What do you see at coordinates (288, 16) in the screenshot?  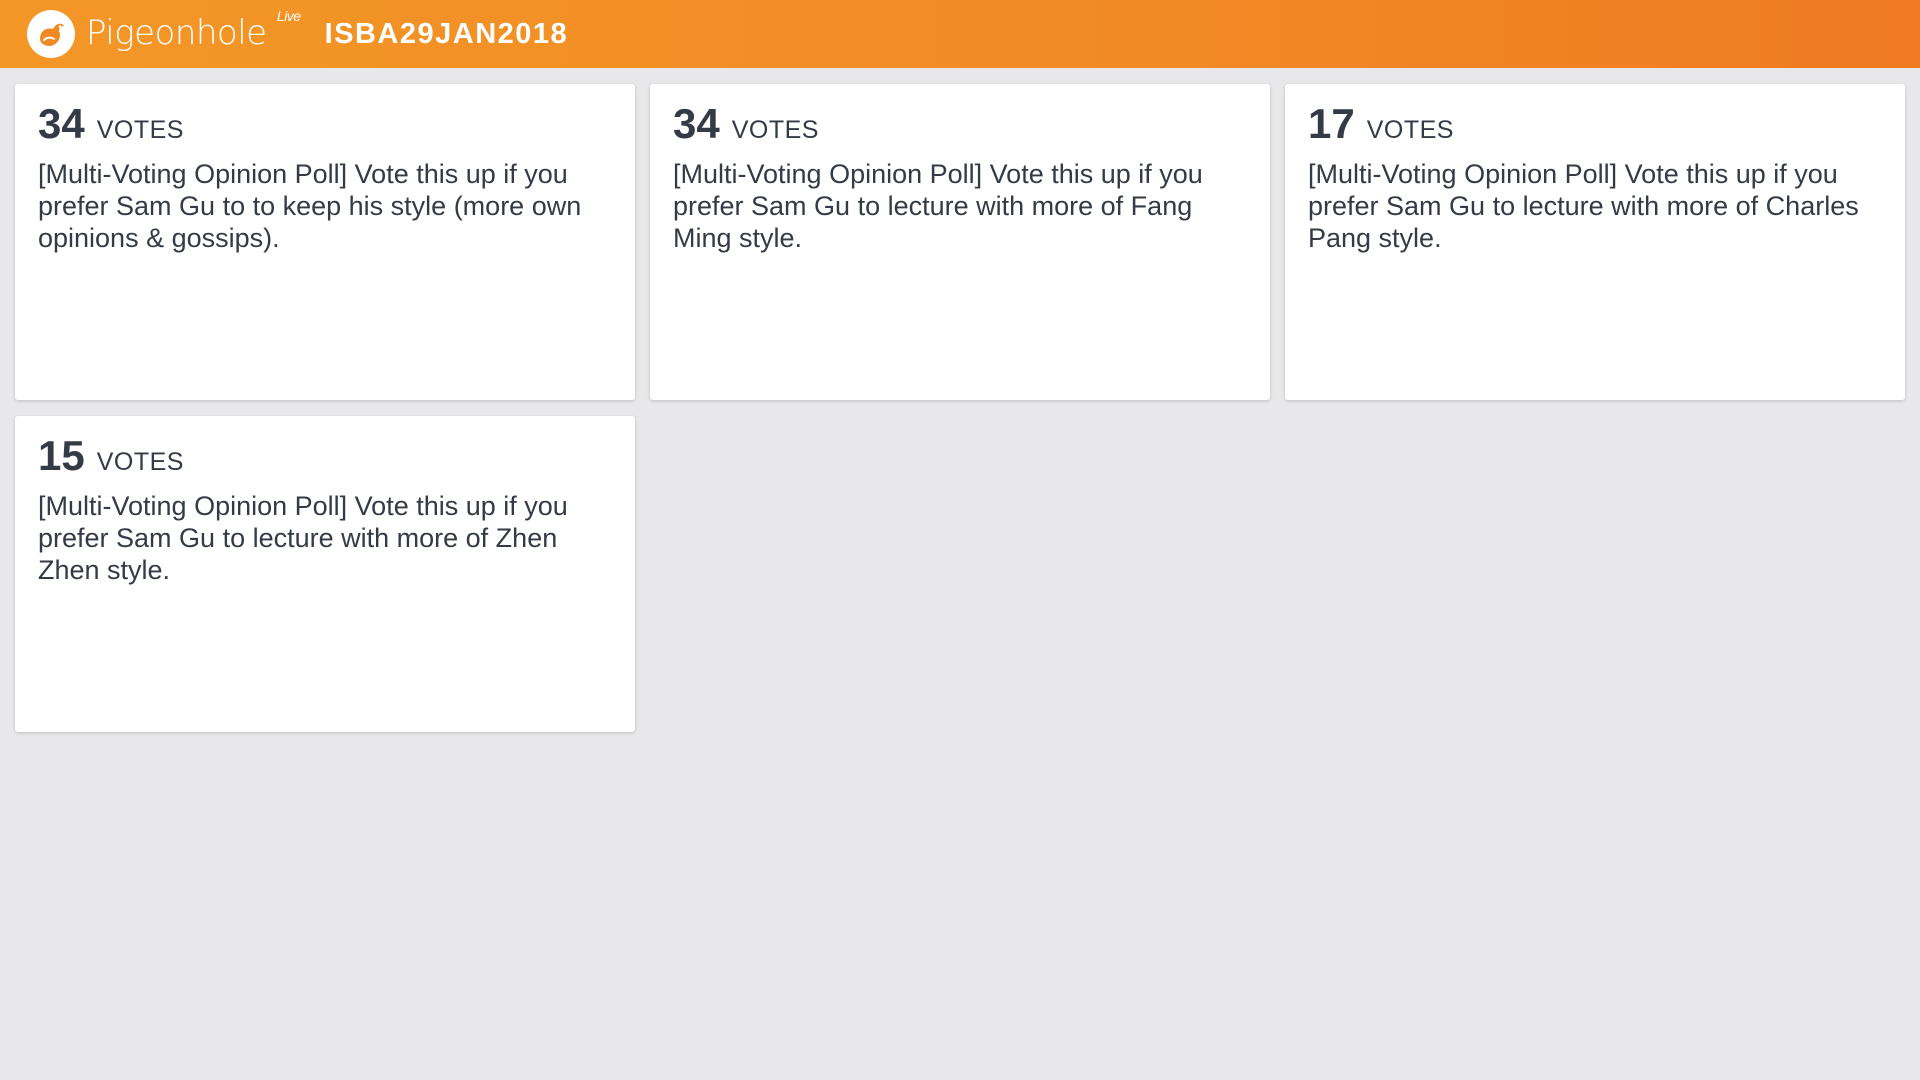 I see `brand-live-suffix: Live` at bounding box center [288, 16].